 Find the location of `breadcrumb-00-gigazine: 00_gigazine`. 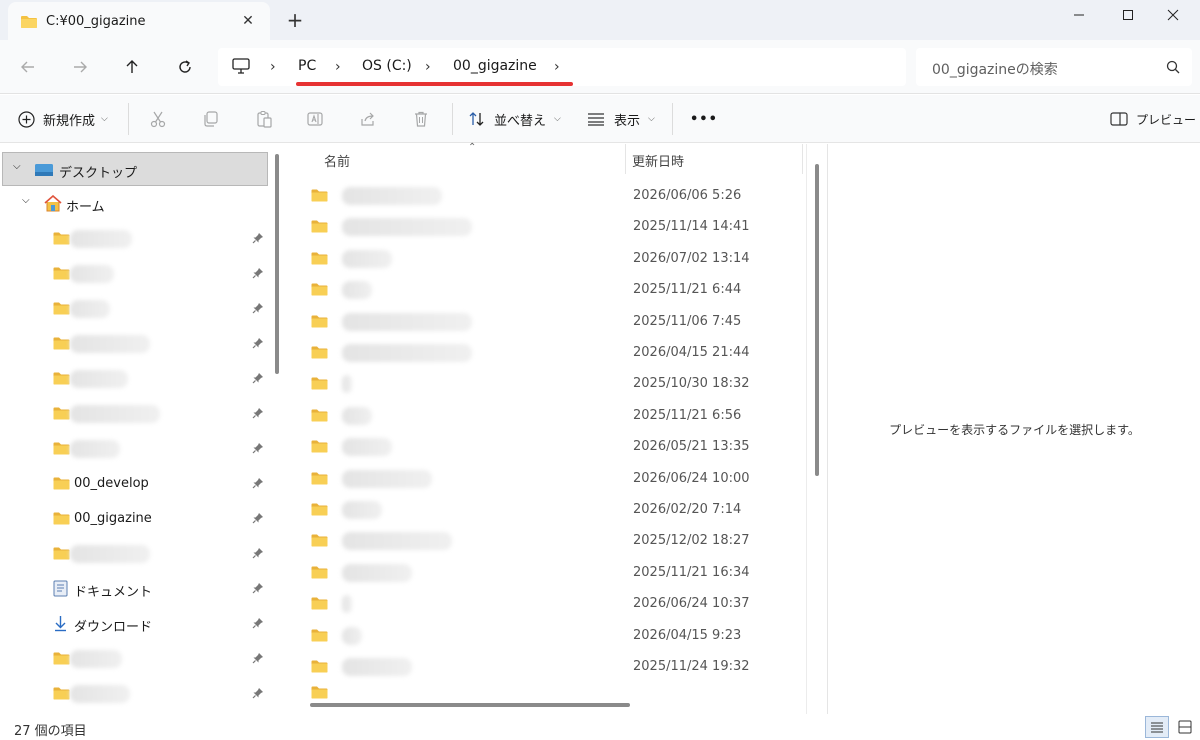

breadcrumb-00-gigazine: 00_gigazine is located at coordinates (495, 66).